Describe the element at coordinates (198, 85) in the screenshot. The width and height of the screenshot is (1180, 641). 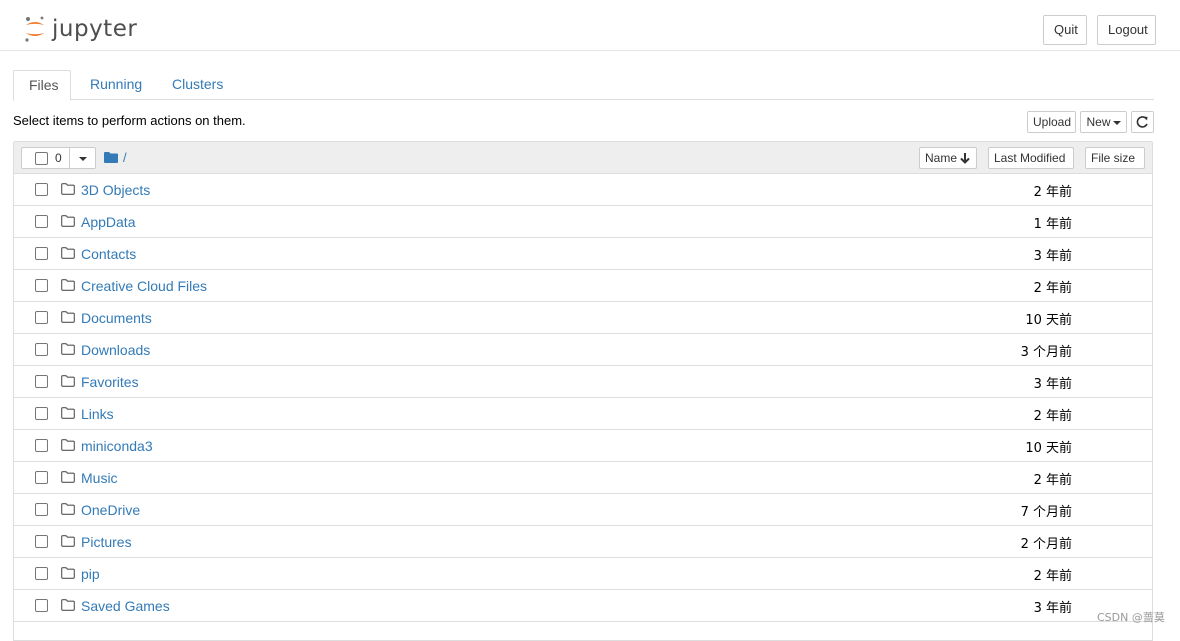
I see `tab-clusters: Clusters` at that location.